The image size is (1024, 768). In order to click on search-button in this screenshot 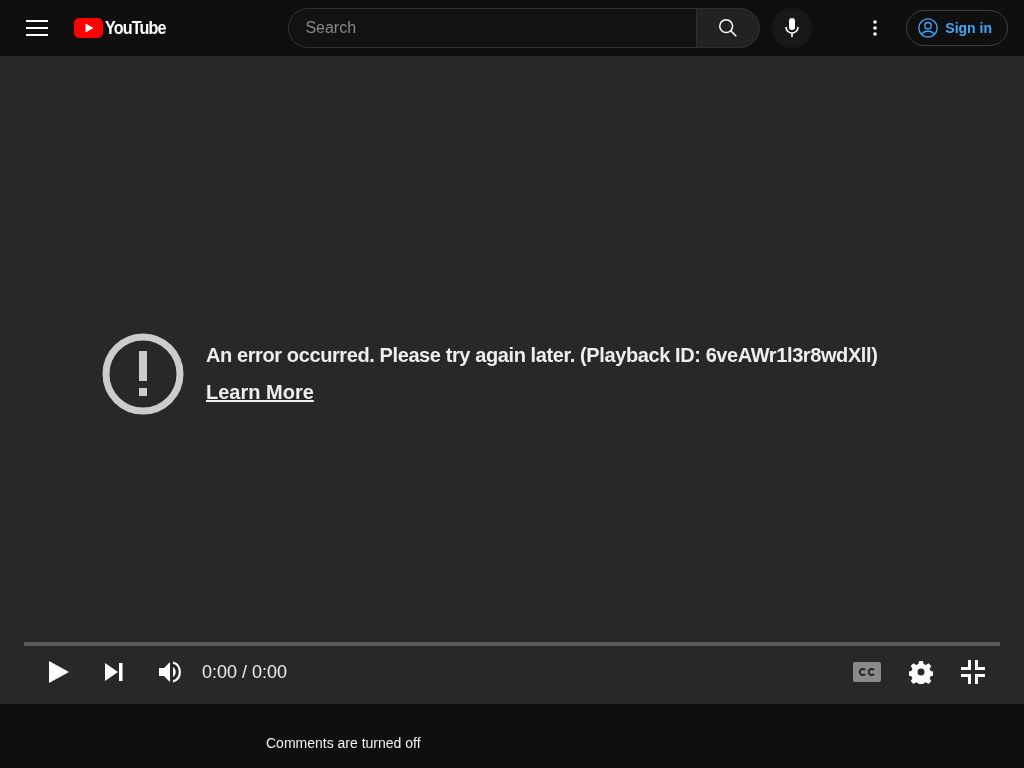, I will do `click(728, 28)`.